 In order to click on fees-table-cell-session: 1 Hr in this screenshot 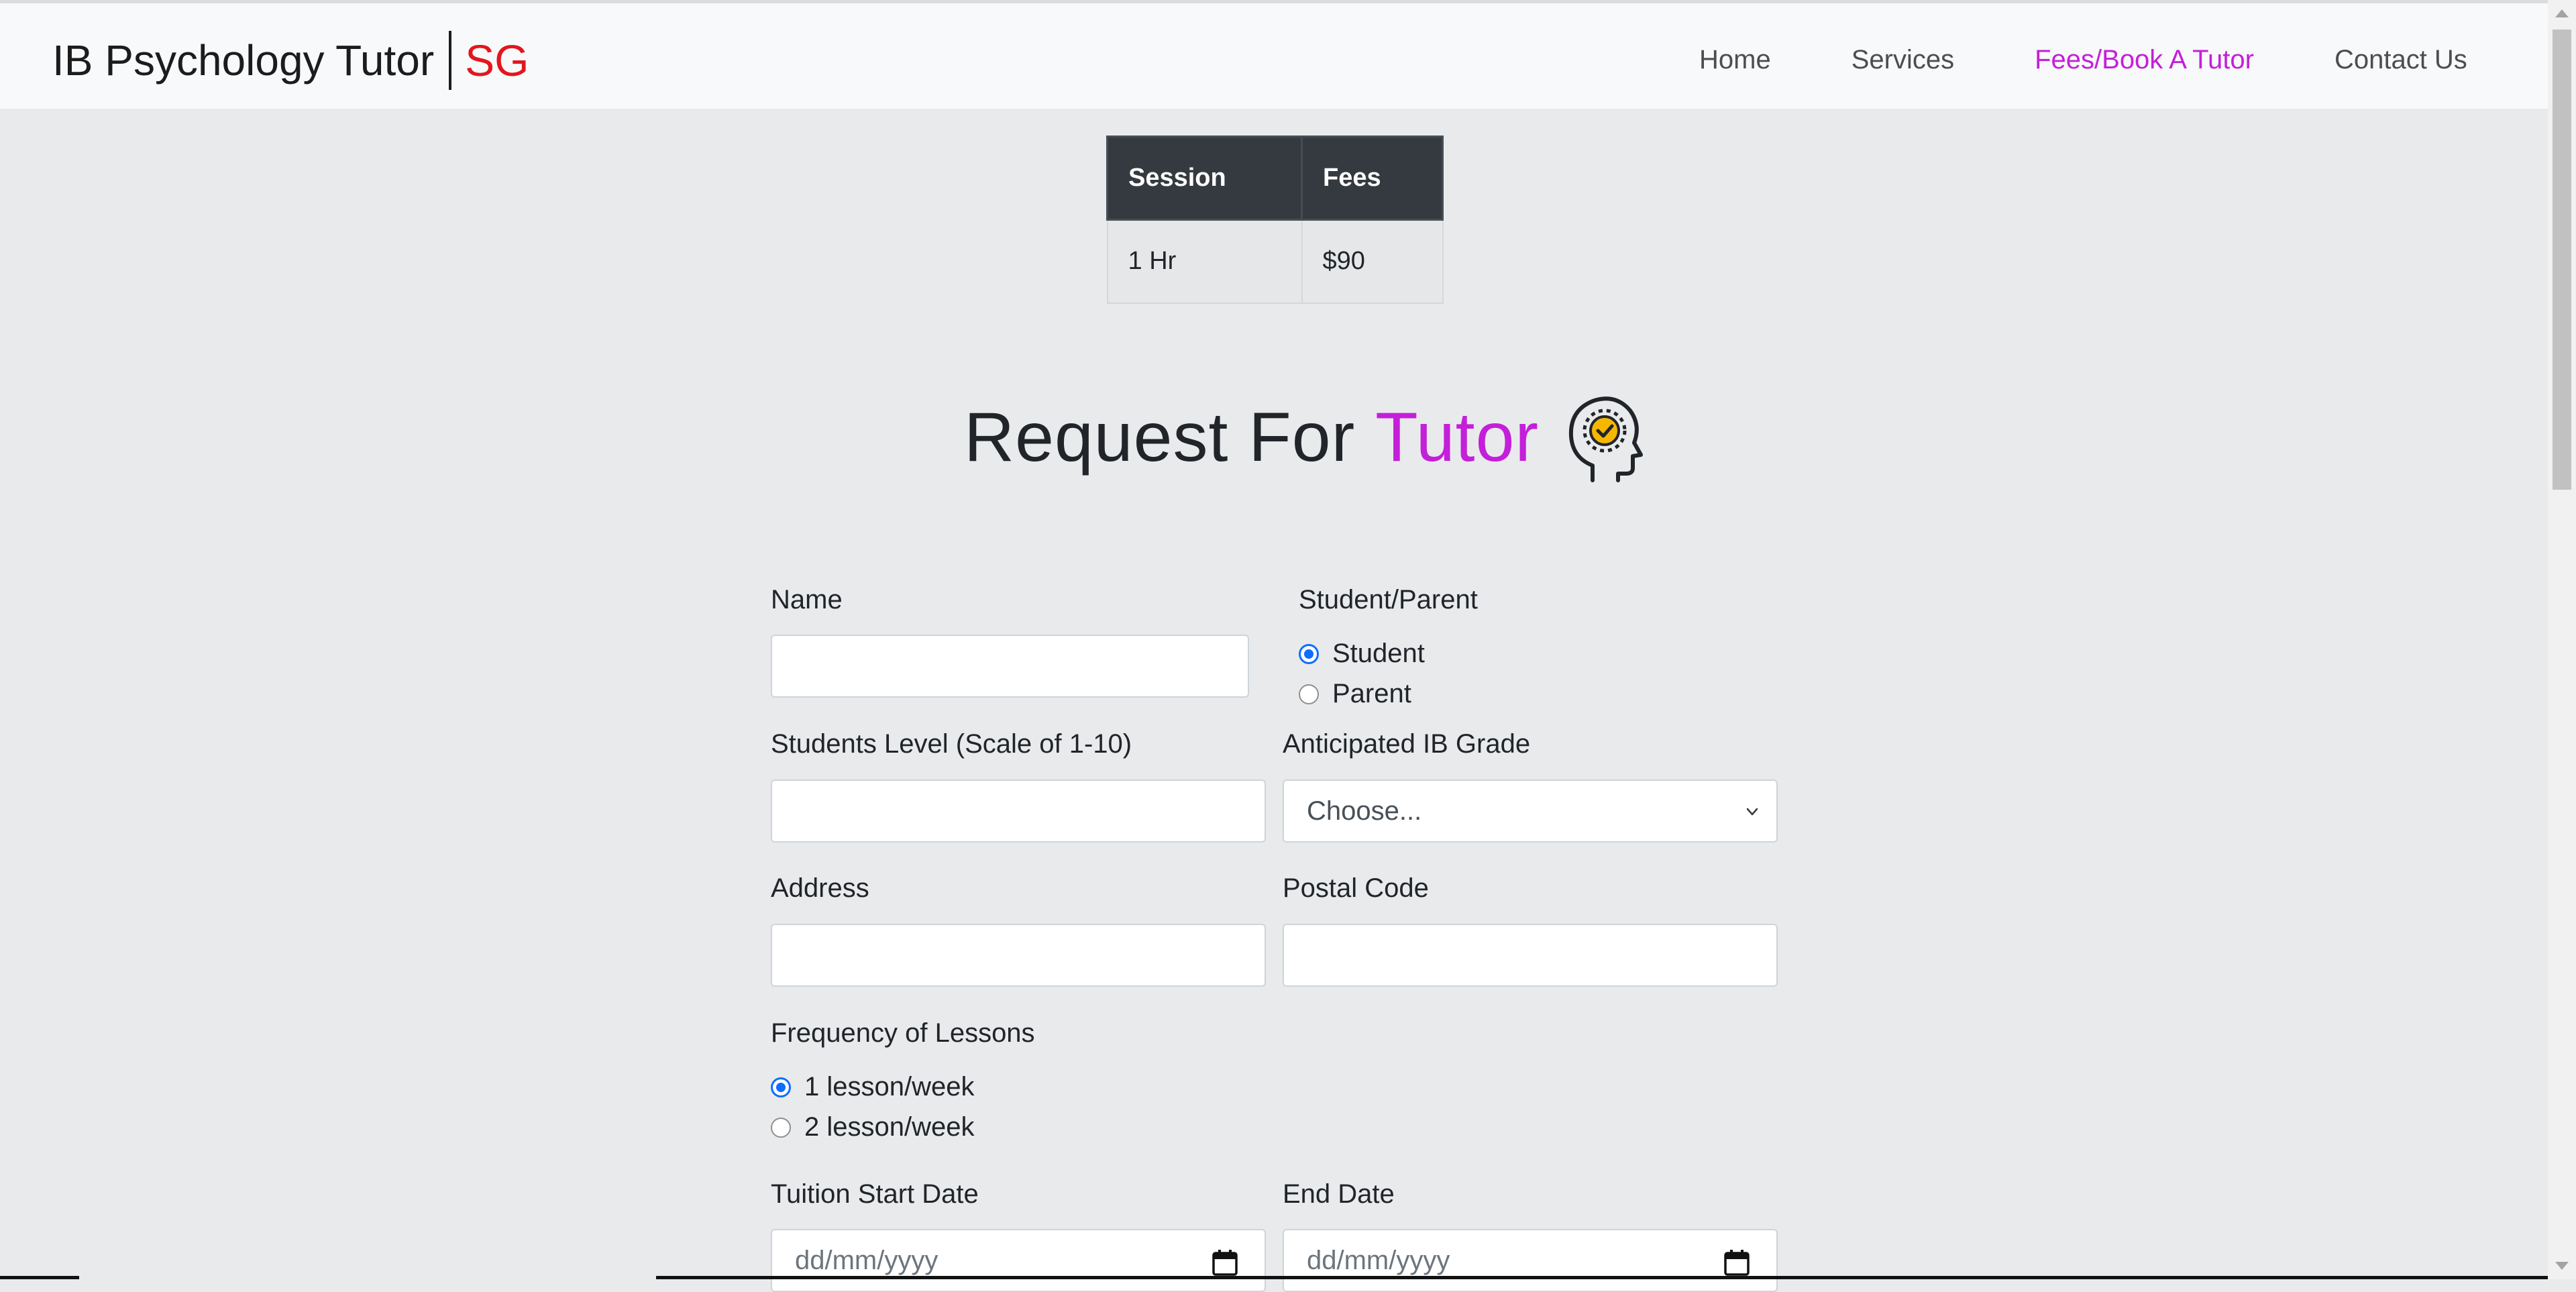, I will do `click(1204, 261)`.